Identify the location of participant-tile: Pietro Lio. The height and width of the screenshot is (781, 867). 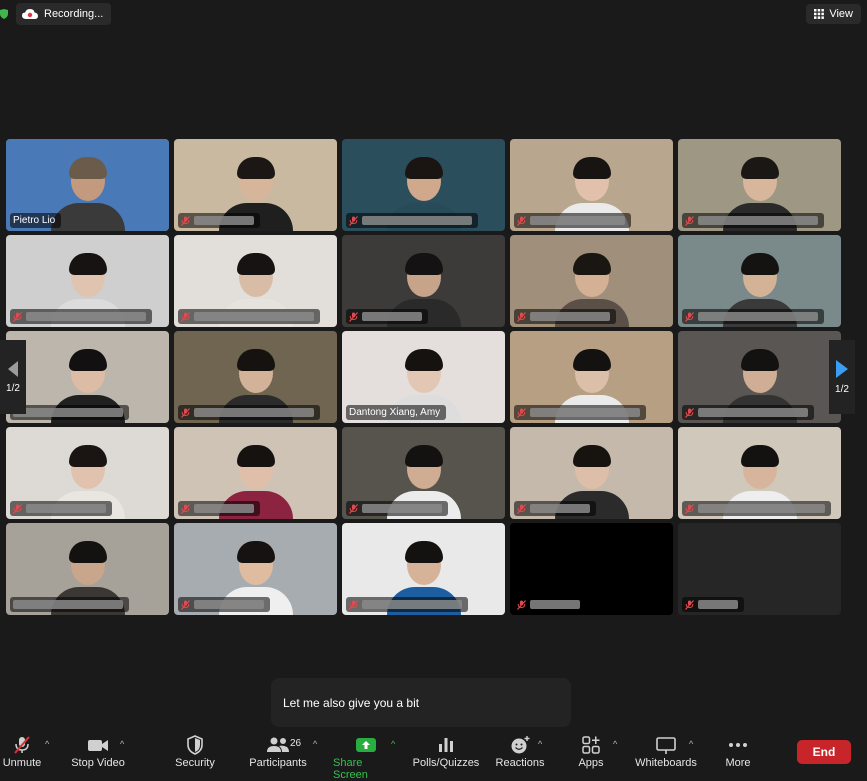
(87, 185).